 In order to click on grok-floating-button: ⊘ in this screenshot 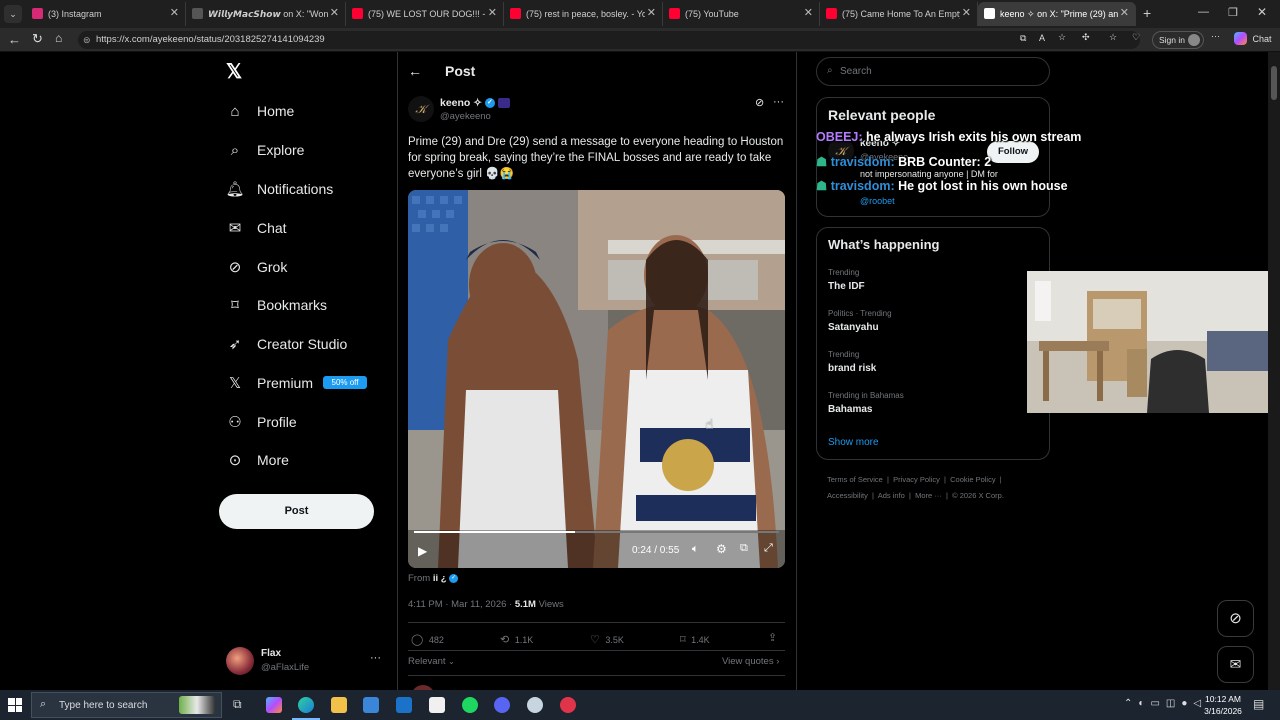, I will do `click(1235, 618)`.